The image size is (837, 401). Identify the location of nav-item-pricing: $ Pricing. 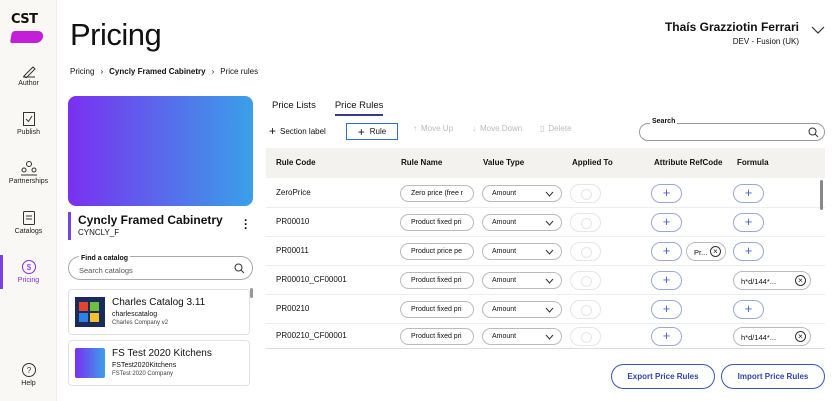
(28, 271).